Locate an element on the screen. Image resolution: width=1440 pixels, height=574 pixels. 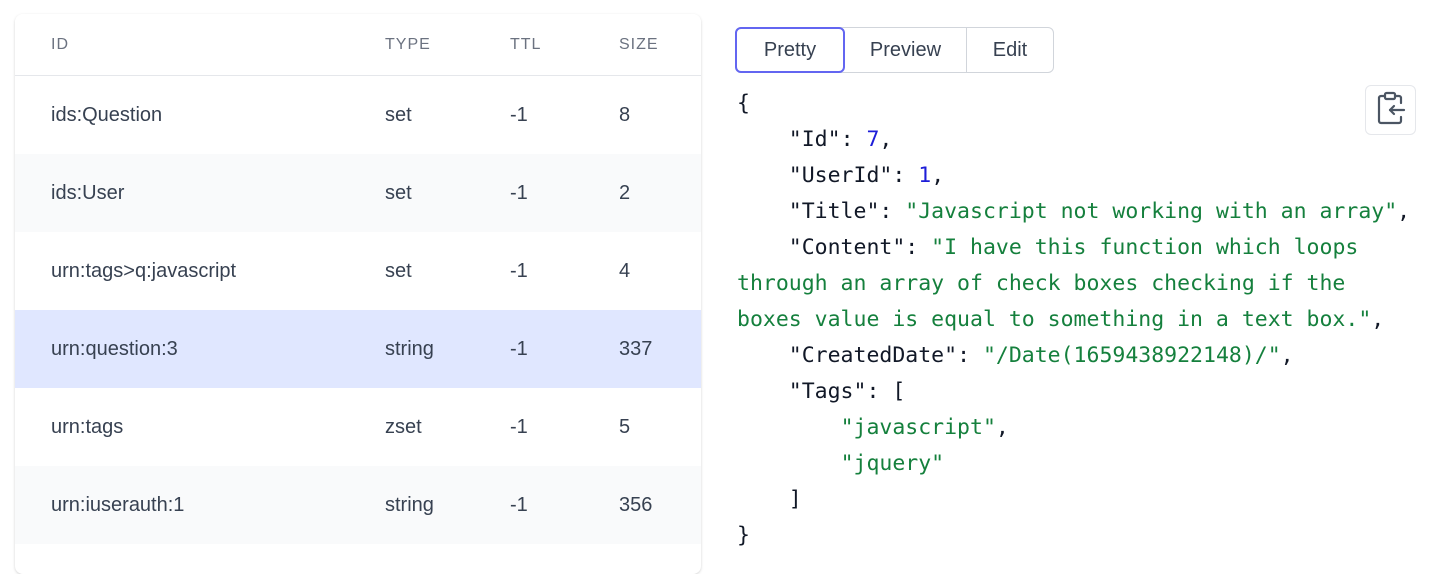
json-key: "Title" is located at coordinates (834, 211).